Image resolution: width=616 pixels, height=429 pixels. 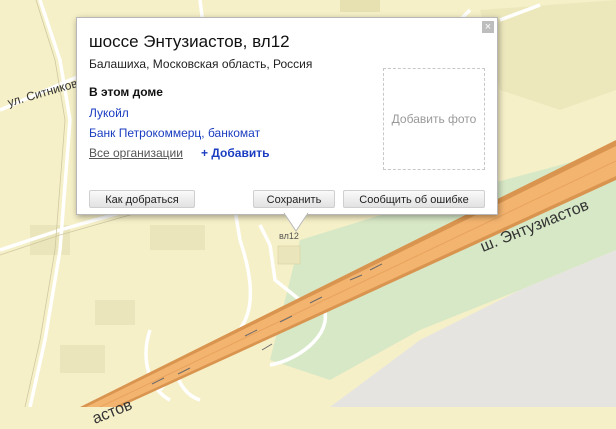 What do you see at coordinates (414, 199) in the screenshot?
I see `report-error-button: Сообщить об ошибке` at bounding box center [414, 199].